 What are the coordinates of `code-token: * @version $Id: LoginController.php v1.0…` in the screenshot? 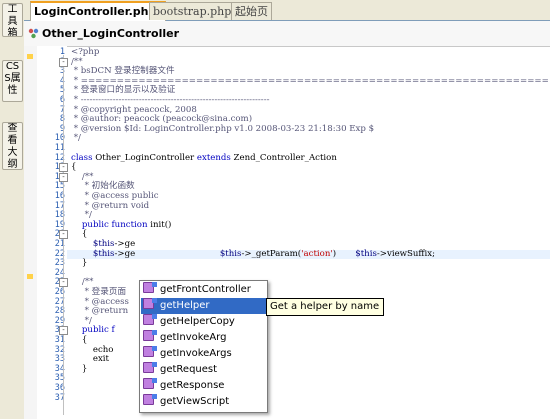 It's located at (223, 128).